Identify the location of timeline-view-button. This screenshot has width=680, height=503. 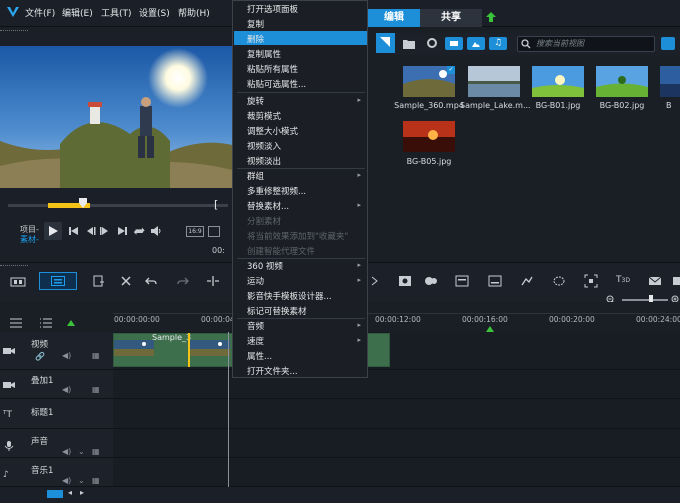
(58, 281).